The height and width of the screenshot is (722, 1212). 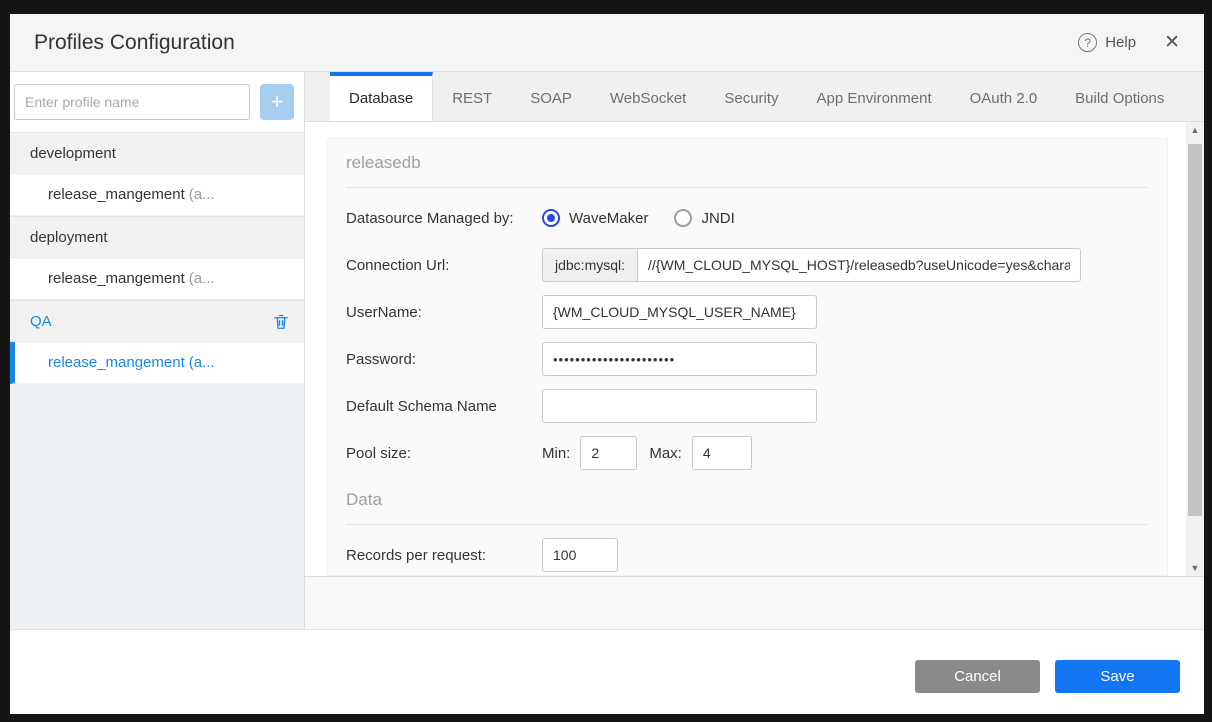 What do you see at coordinates (665, 453) in the screenshot?
I see `pool-max-label: Max:` at bounding box center [665, 453].